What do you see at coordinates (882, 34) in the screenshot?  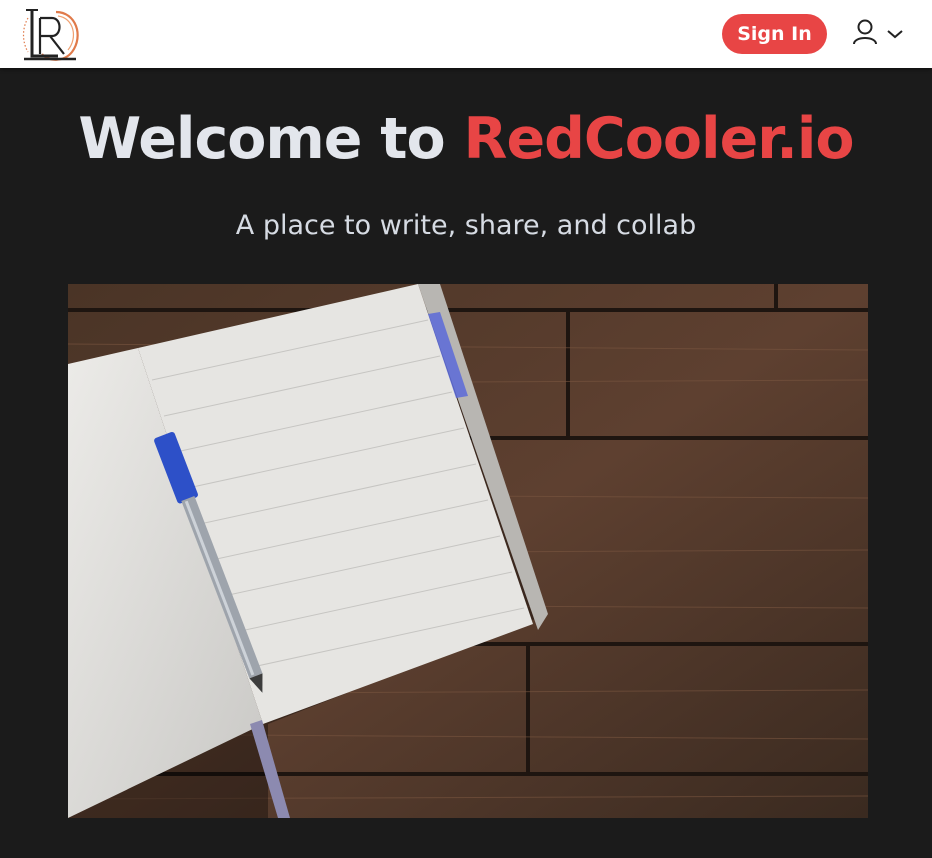 I see `user-account-menu` at bounding box center [882, 34].